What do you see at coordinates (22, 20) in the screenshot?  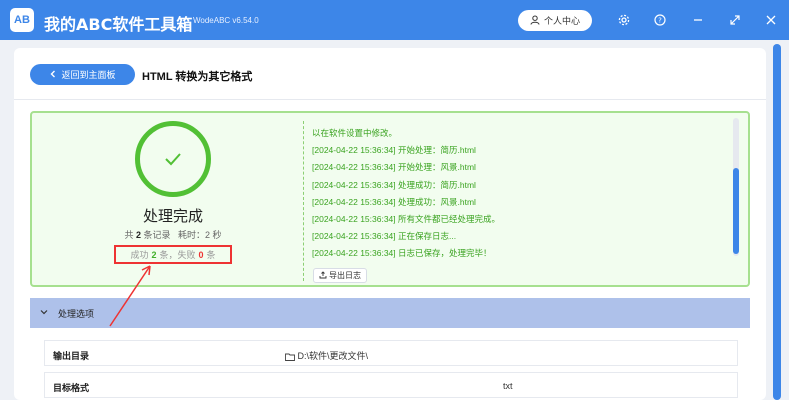 I see `app-logo: AB` at bounding box center [22, 20].